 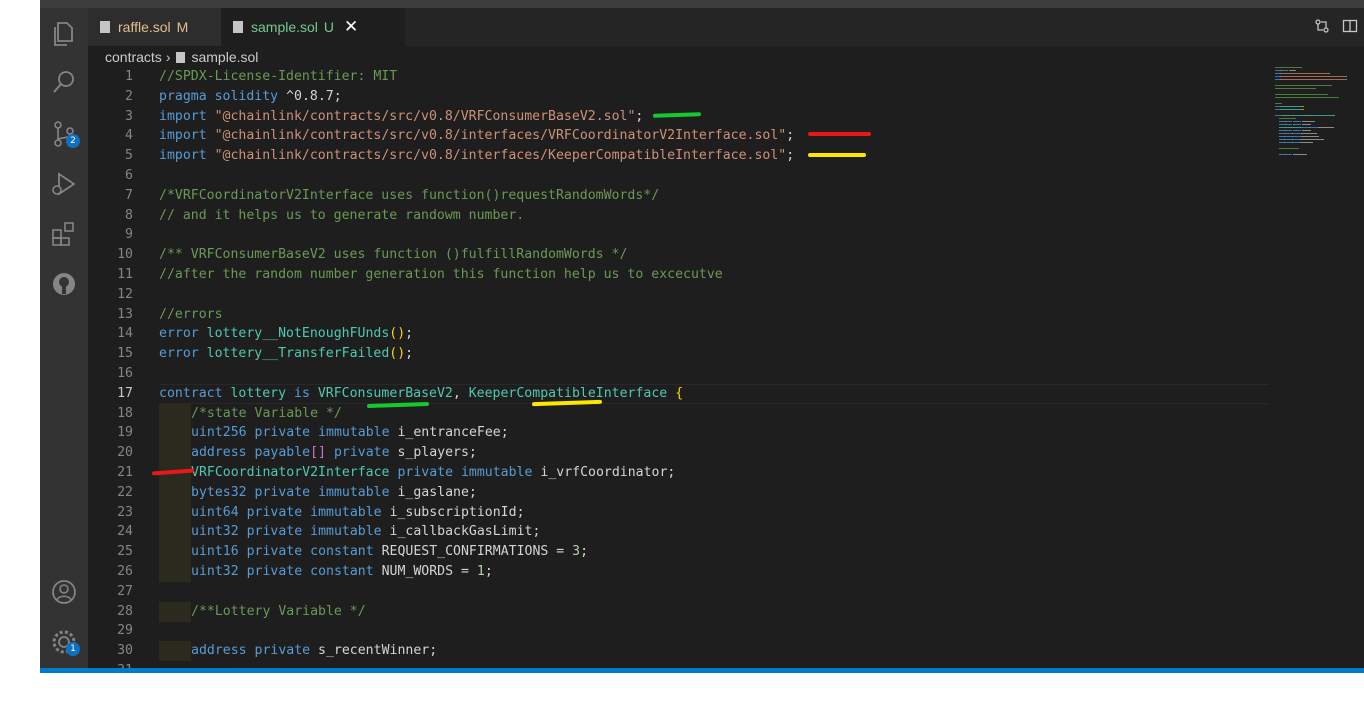 I want to click on code-line: 2 pragma solidity ^0.8.7;, so click(x=653, y=97).